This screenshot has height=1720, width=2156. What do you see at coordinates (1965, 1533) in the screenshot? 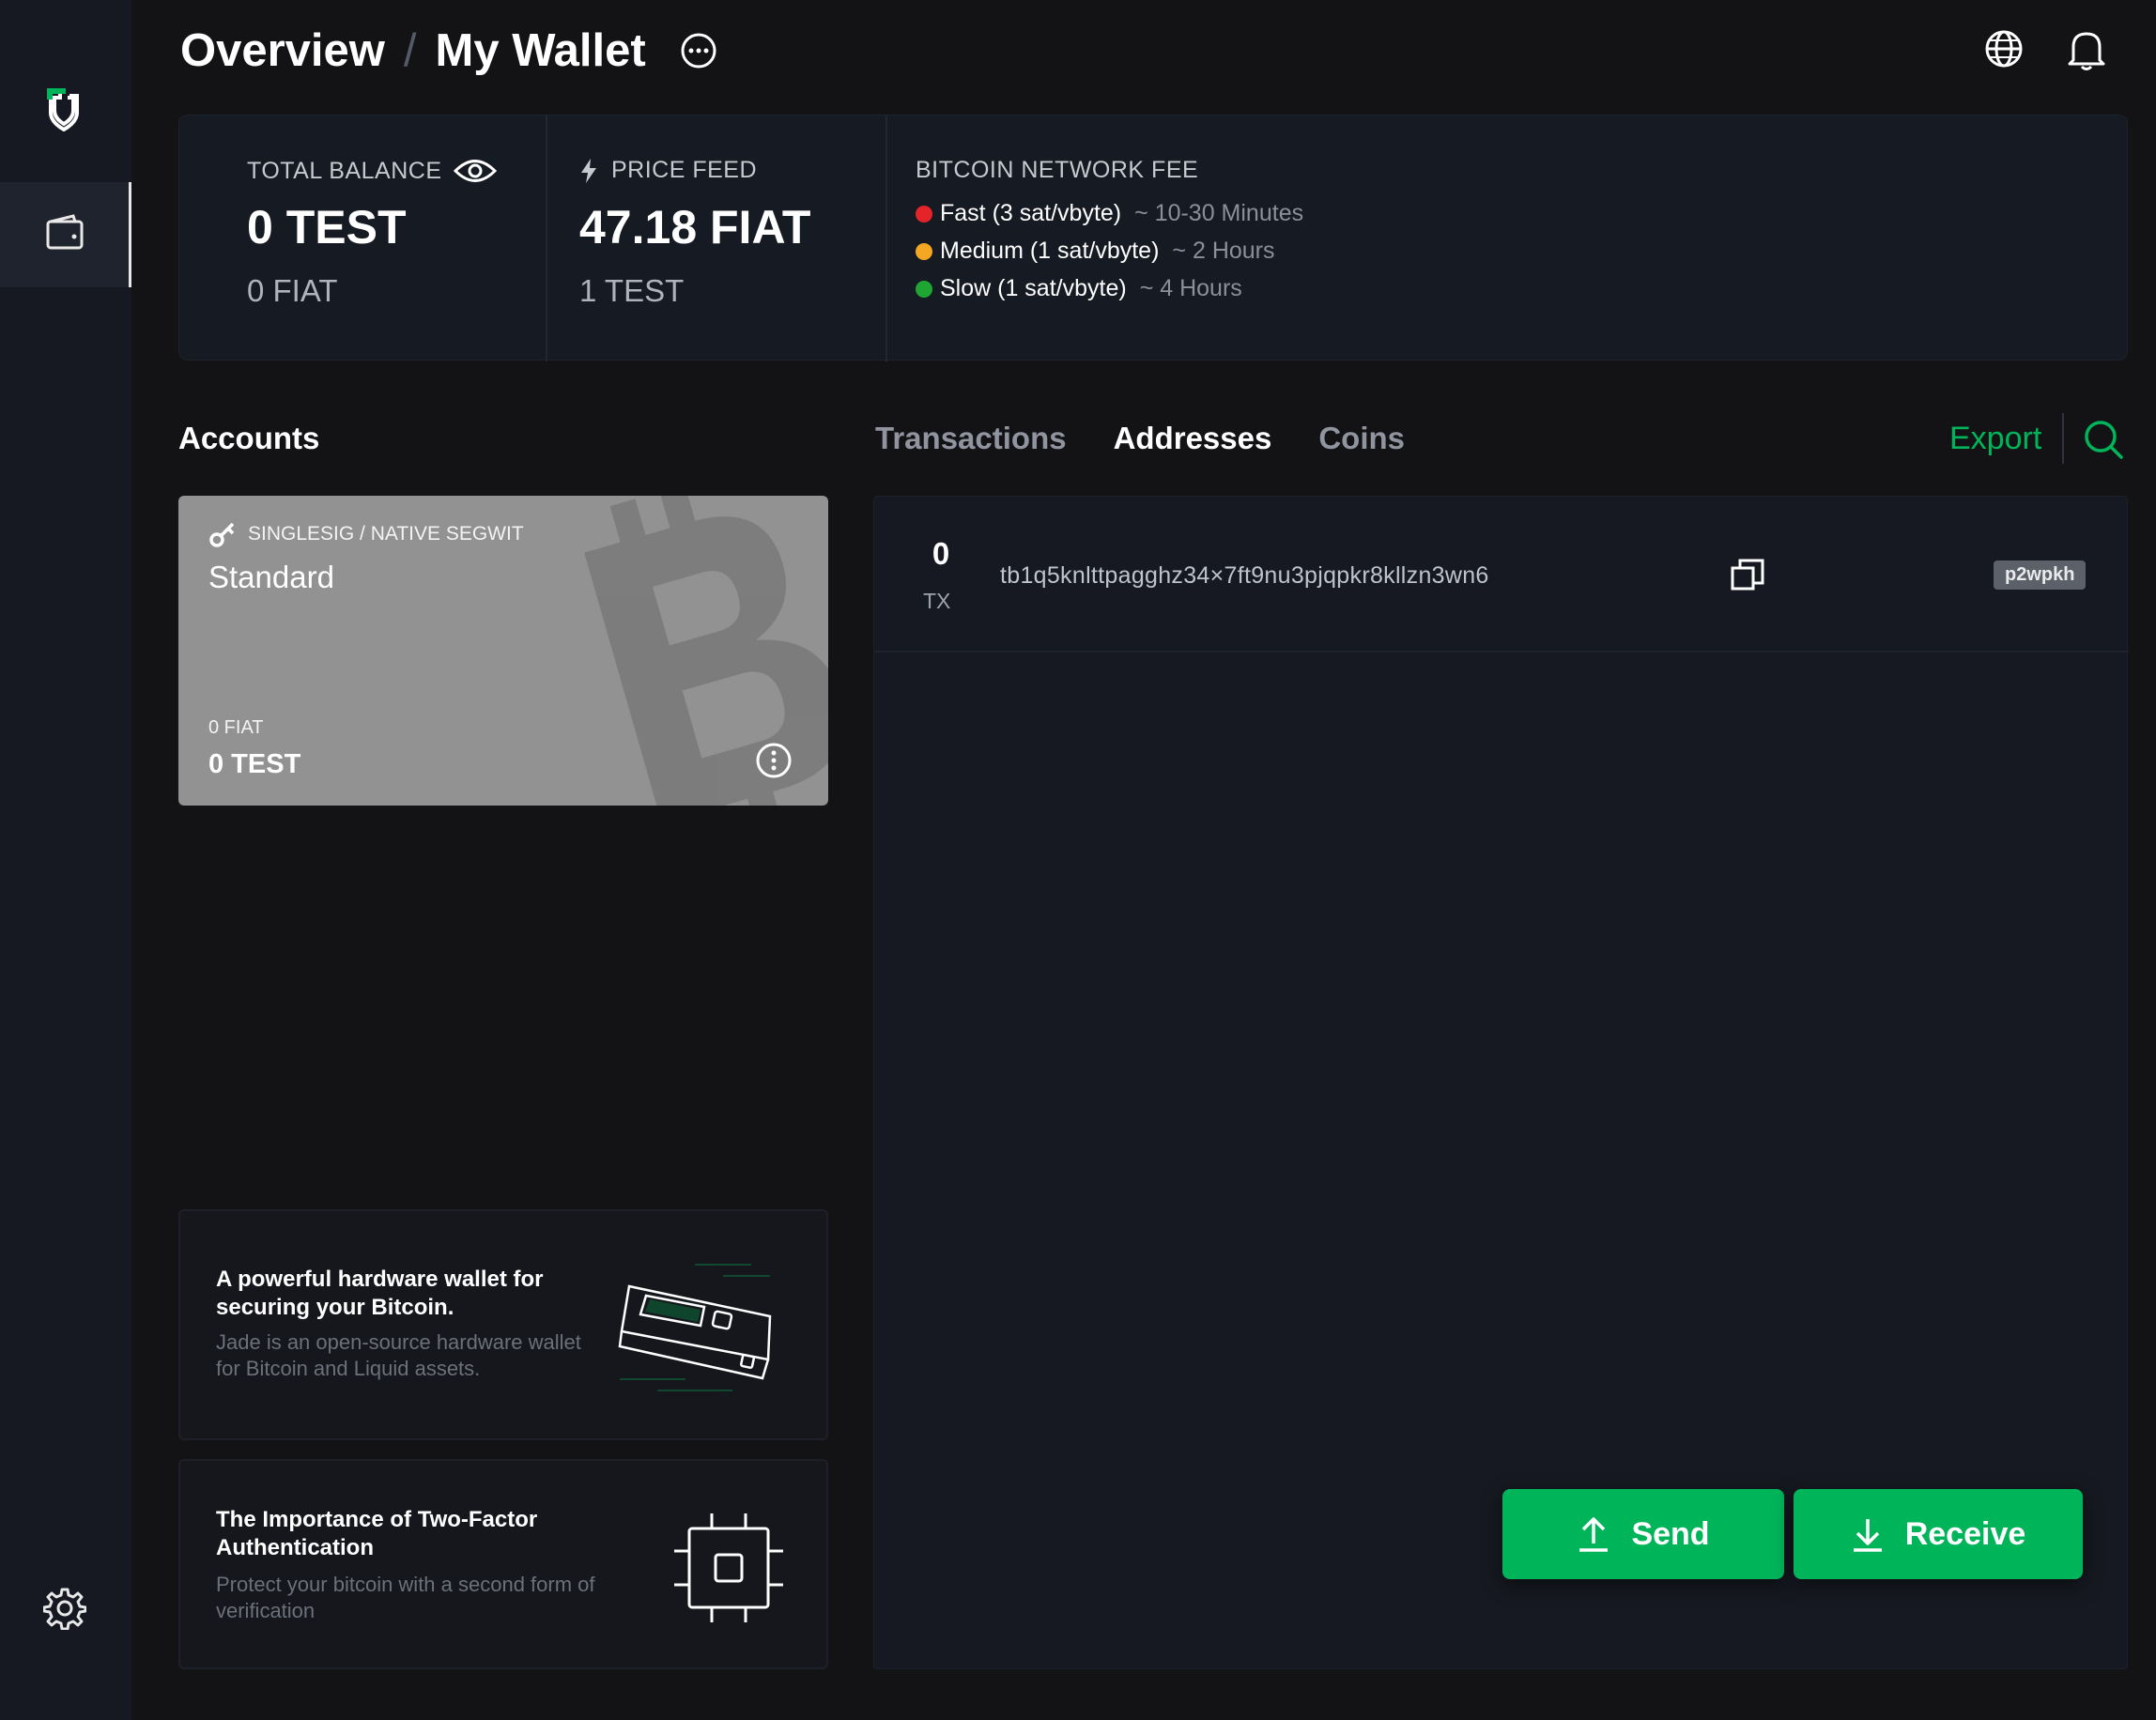
I see `receive-label: Receive` at bounding box center [1965, 1533].